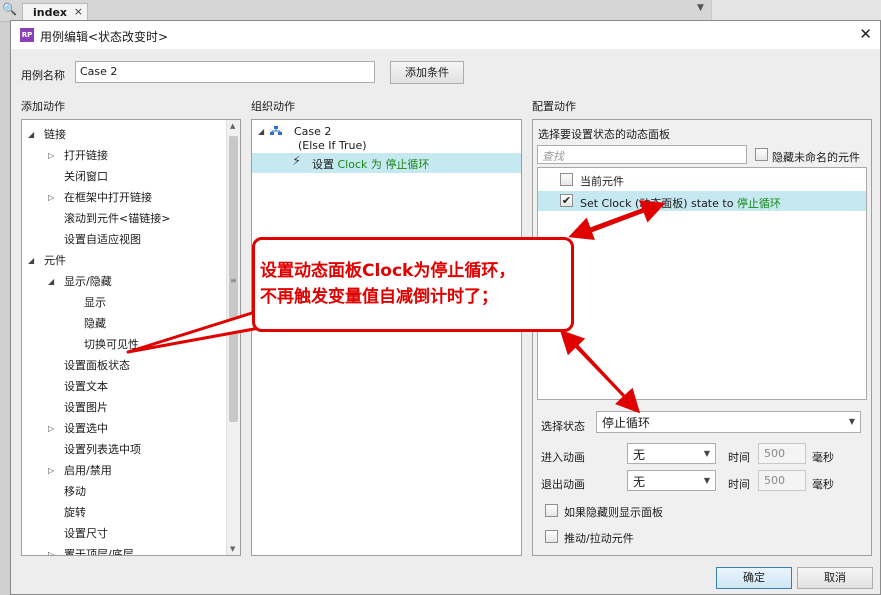 This screenshot has width=881, height=595. I want to click on exit-time-input: 500, so click(782, 480).